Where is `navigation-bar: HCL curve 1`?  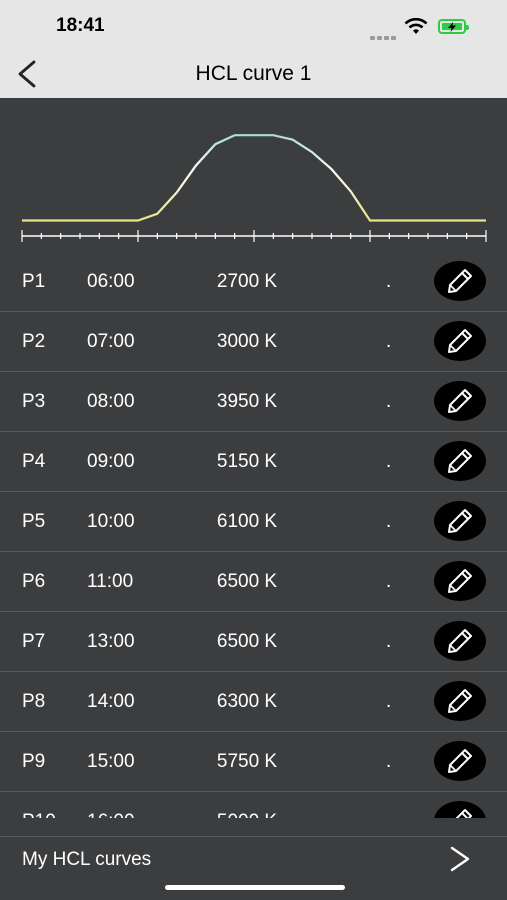 navigation-bar: HCL curve 1 is located at coordinates (253, 74).